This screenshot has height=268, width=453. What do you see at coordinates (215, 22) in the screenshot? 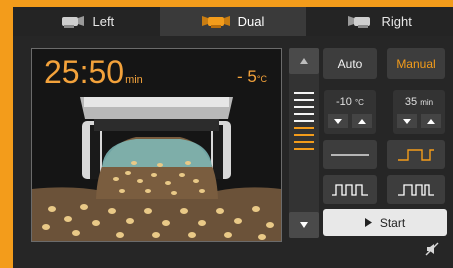
I see `head-dual-icon` at bounding box center [215, 22].